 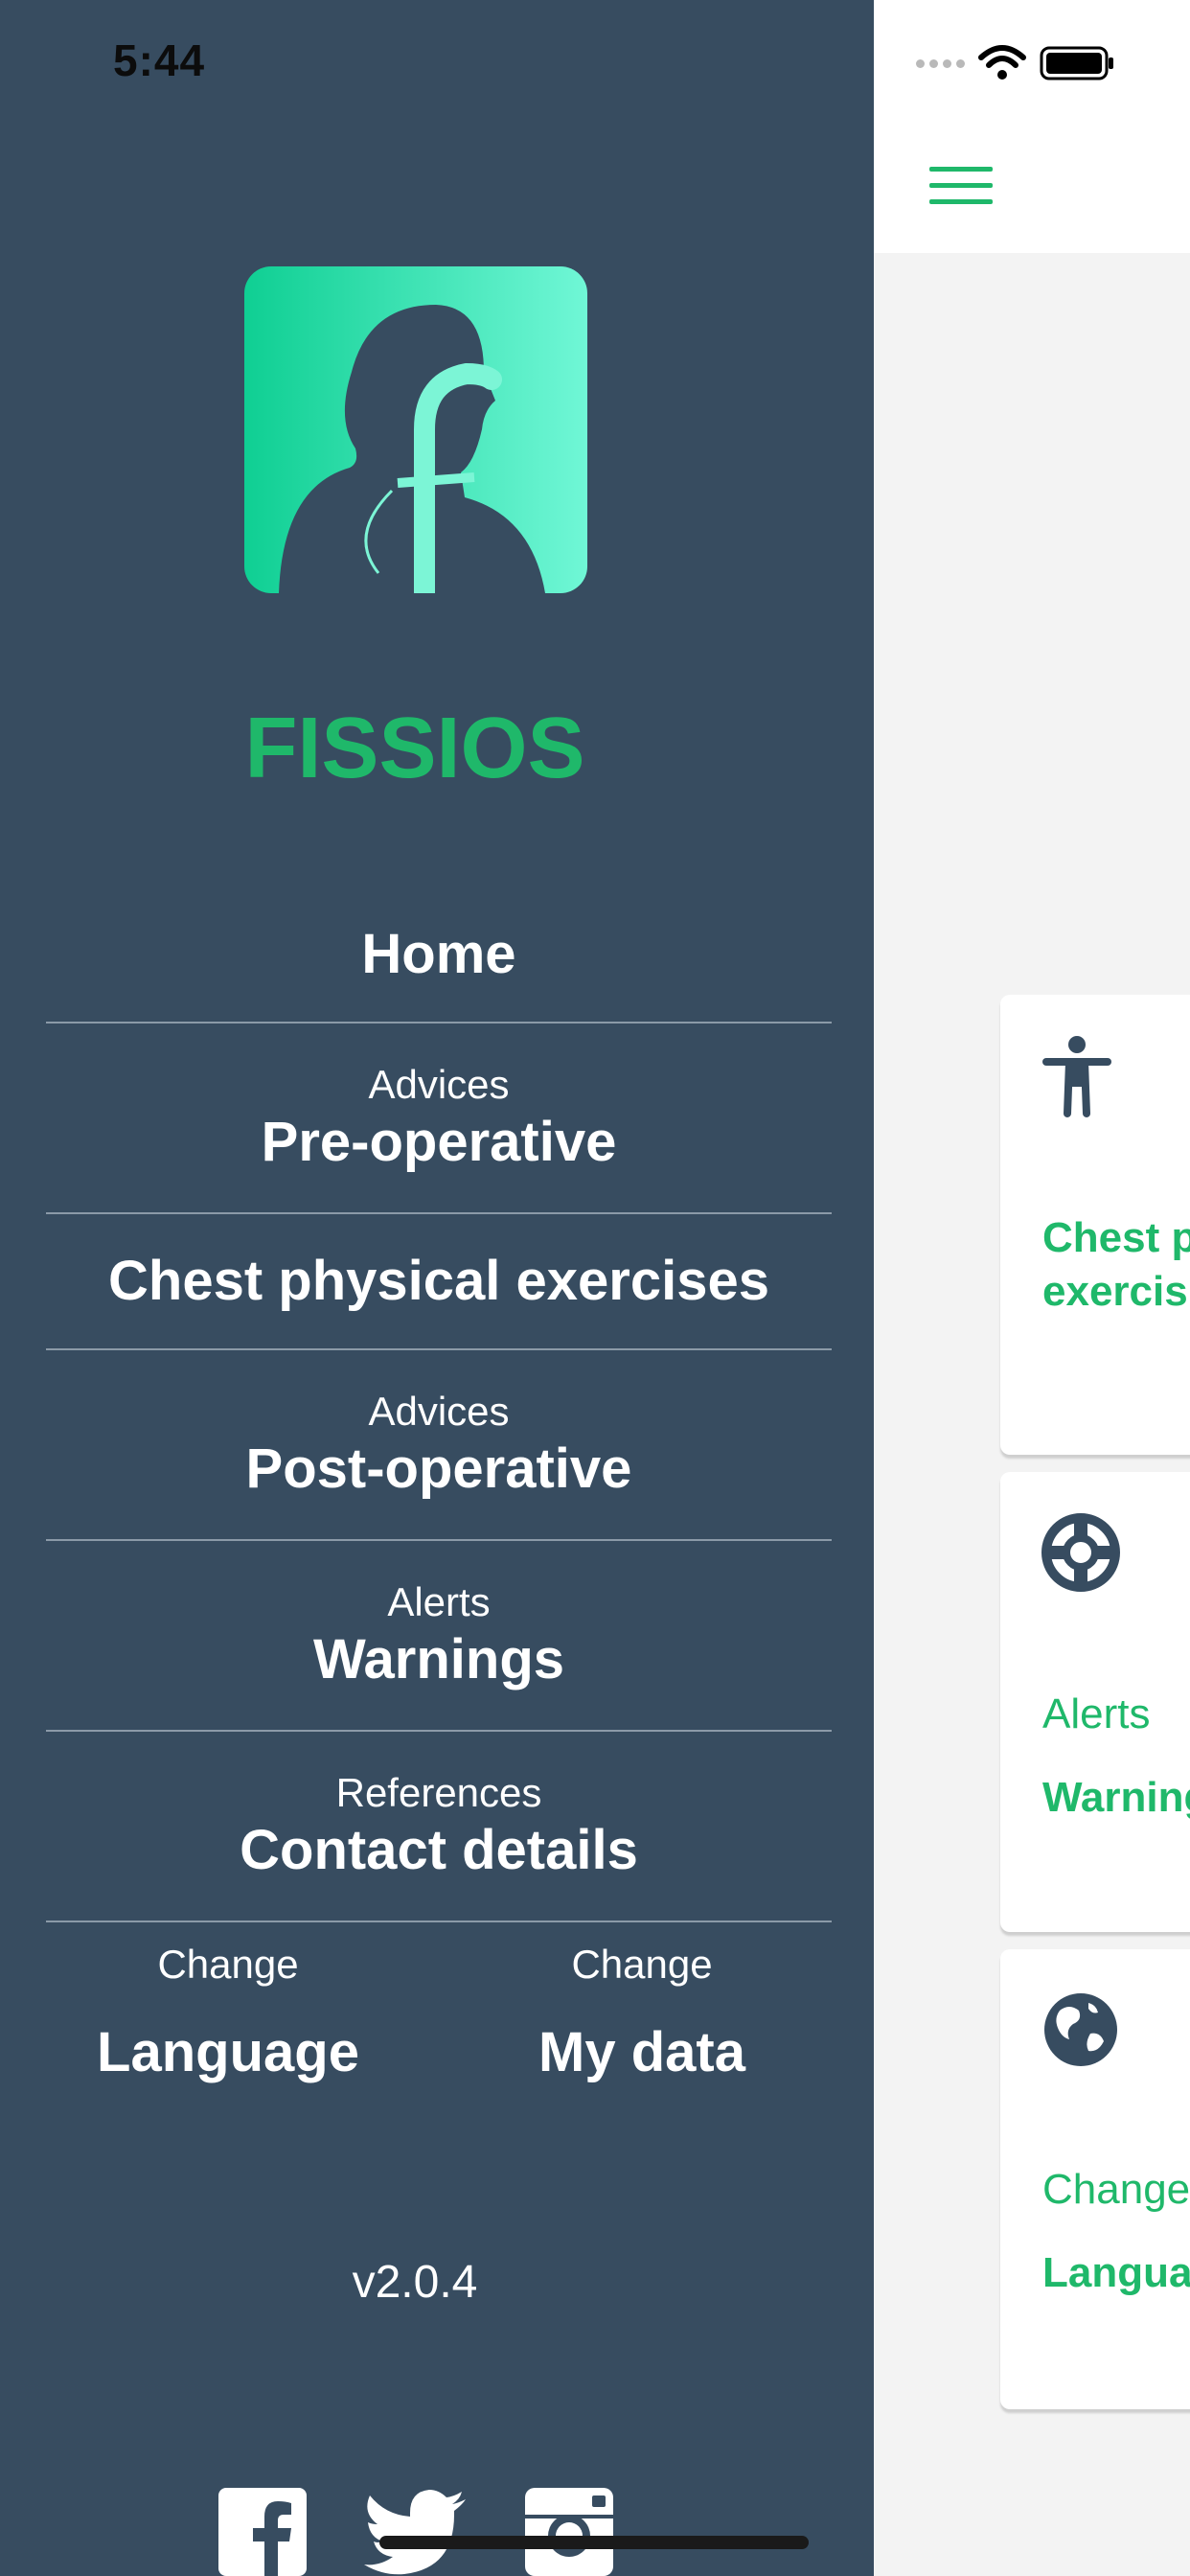 I want to click on menu-item-home: Home, so click(x=439, y=957).